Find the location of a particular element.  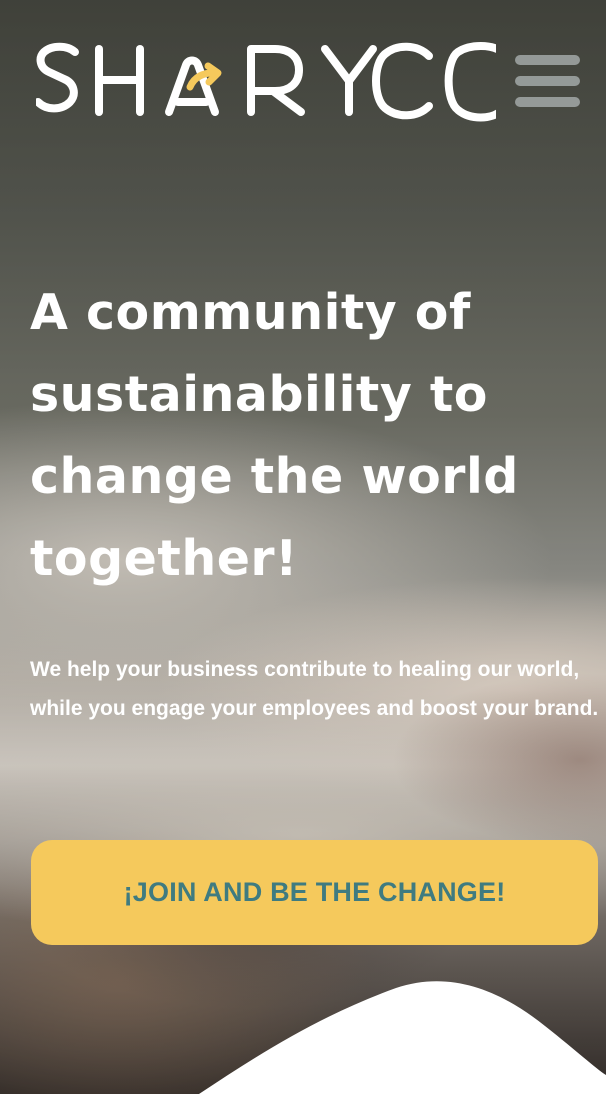

menu-bar-bottom is located at coordinates (547, 102).